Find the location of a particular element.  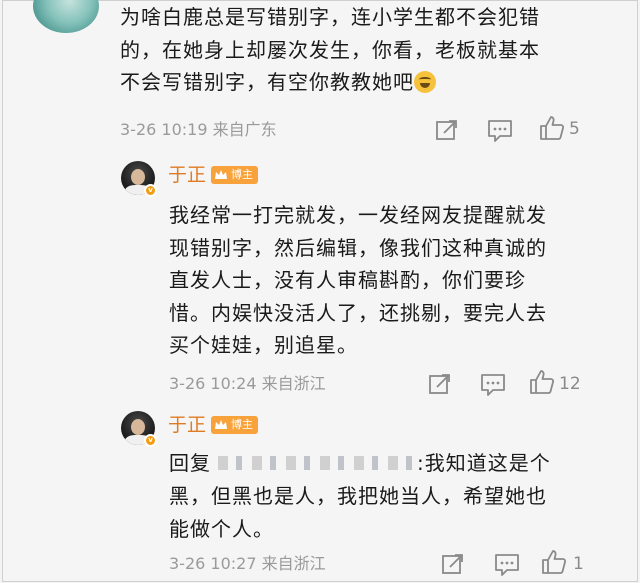

reply-line: 现错别字，然后编辑，像我们这种真诚的 is located at coordinates (358, 247).